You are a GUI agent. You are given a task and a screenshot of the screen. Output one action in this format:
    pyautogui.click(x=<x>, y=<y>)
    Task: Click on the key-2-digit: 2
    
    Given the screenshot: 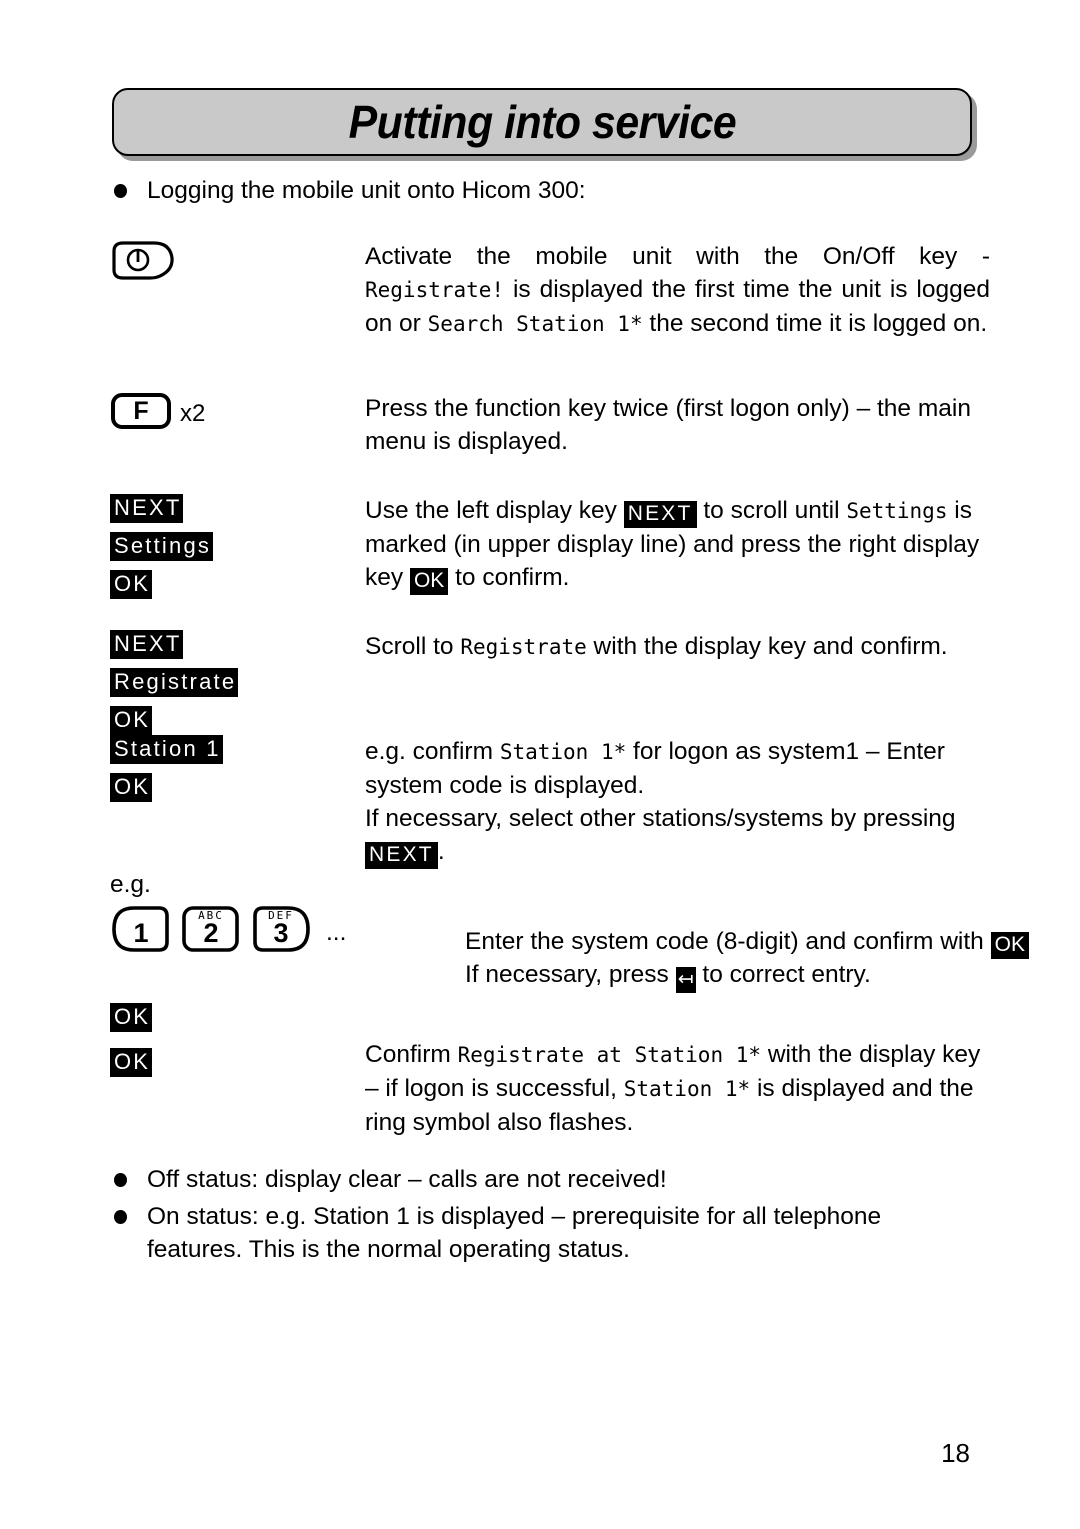 What is the action you would take?
    pyautogui.click(x=211, y=933)
    